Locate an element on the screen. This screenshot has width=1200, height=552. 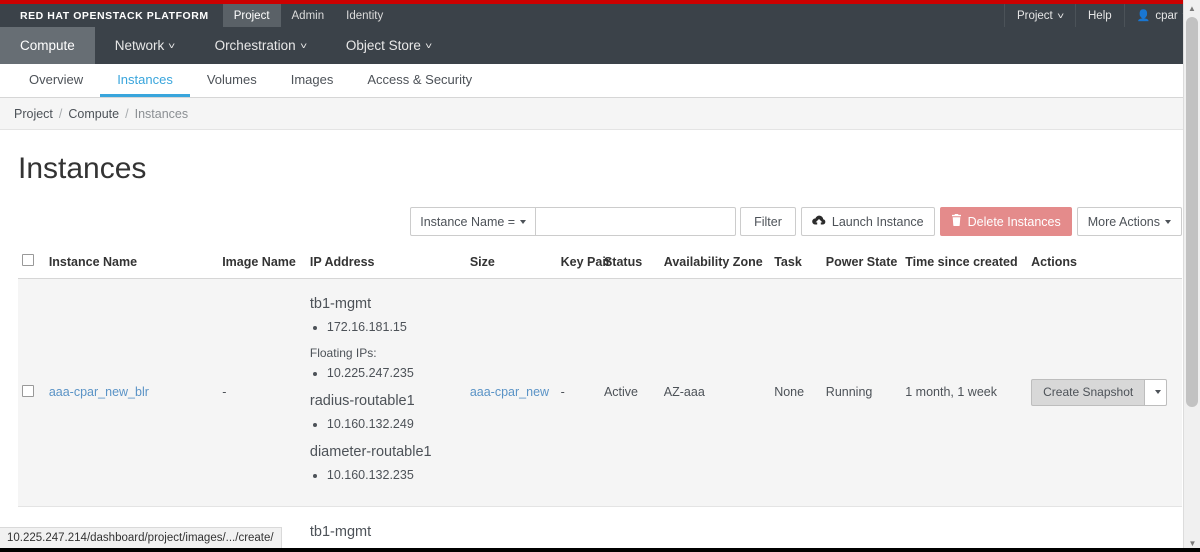
row-checkbox is located at coordinates (28, 390).